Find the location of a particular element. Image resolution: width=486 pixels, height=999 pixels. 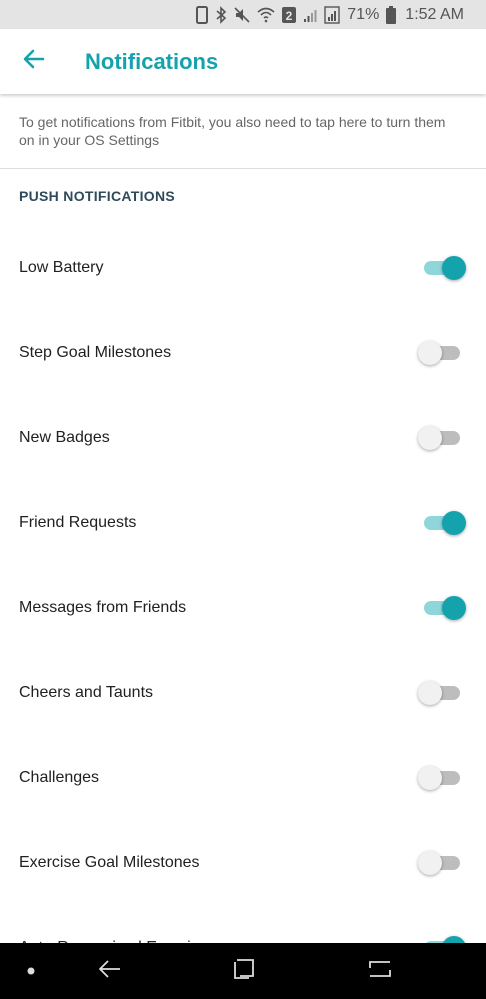

setting-row: Friend Requests is located at coordinates (243, 522).